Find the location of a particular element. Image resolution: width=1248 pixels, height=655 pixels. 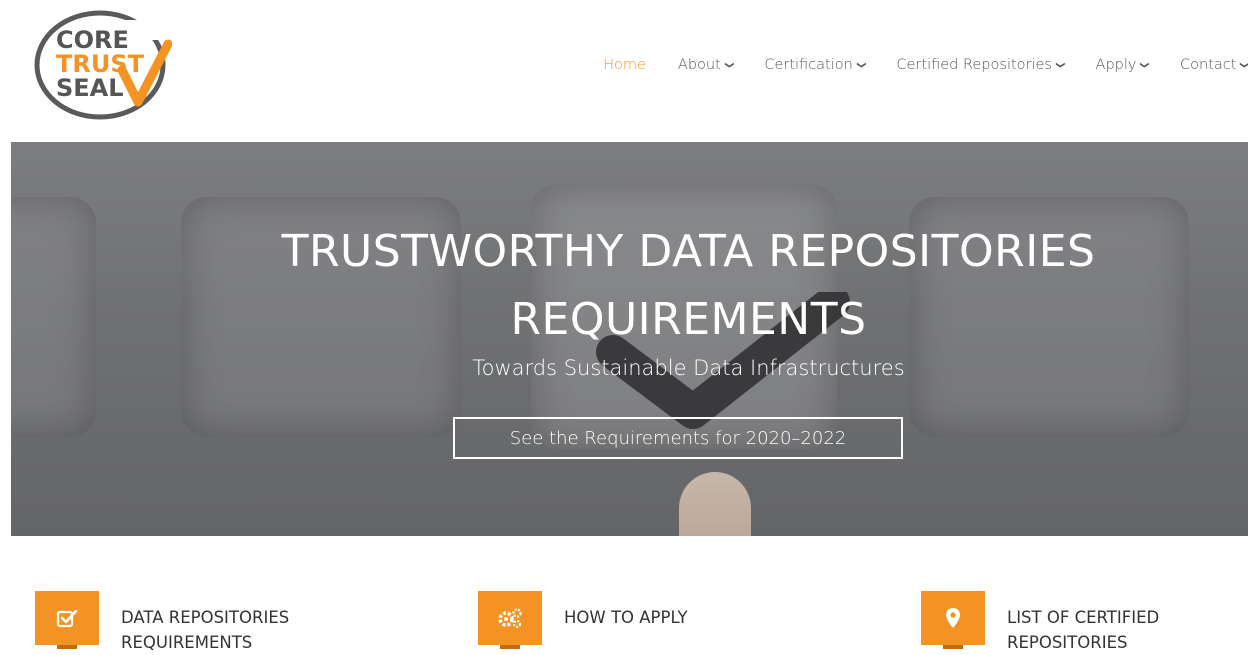

checkbox-icon is located at coordinates (67, 618).